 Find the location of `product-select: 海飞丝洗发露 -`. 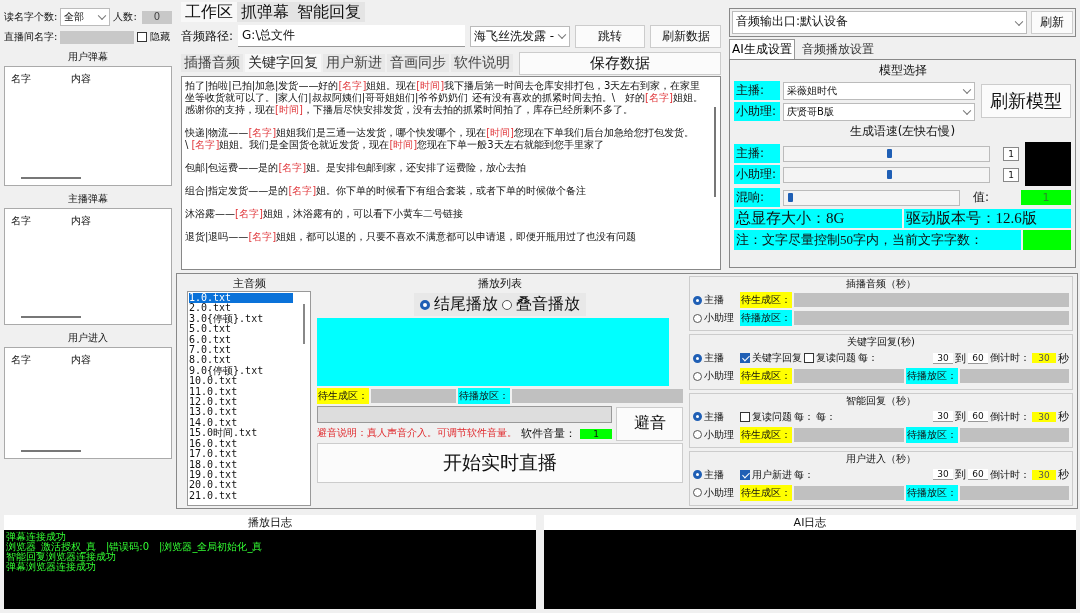

product-select: 海飞丝洗发露 - is located at coordinates (519, 36).